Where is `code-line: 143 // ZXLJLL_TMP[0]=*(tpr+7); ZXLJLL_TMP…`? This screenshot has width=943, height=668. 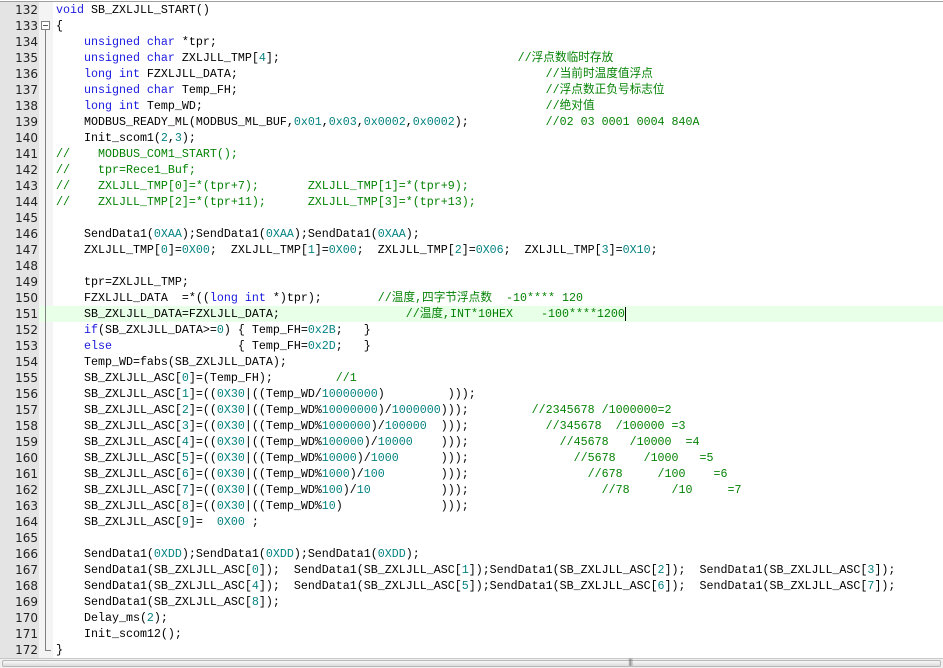
code-line: 143 // ZXLJLL_TMP[0]=*(tpr+7); ZXLJLL_TMP… is located at coordinates (471, 186).